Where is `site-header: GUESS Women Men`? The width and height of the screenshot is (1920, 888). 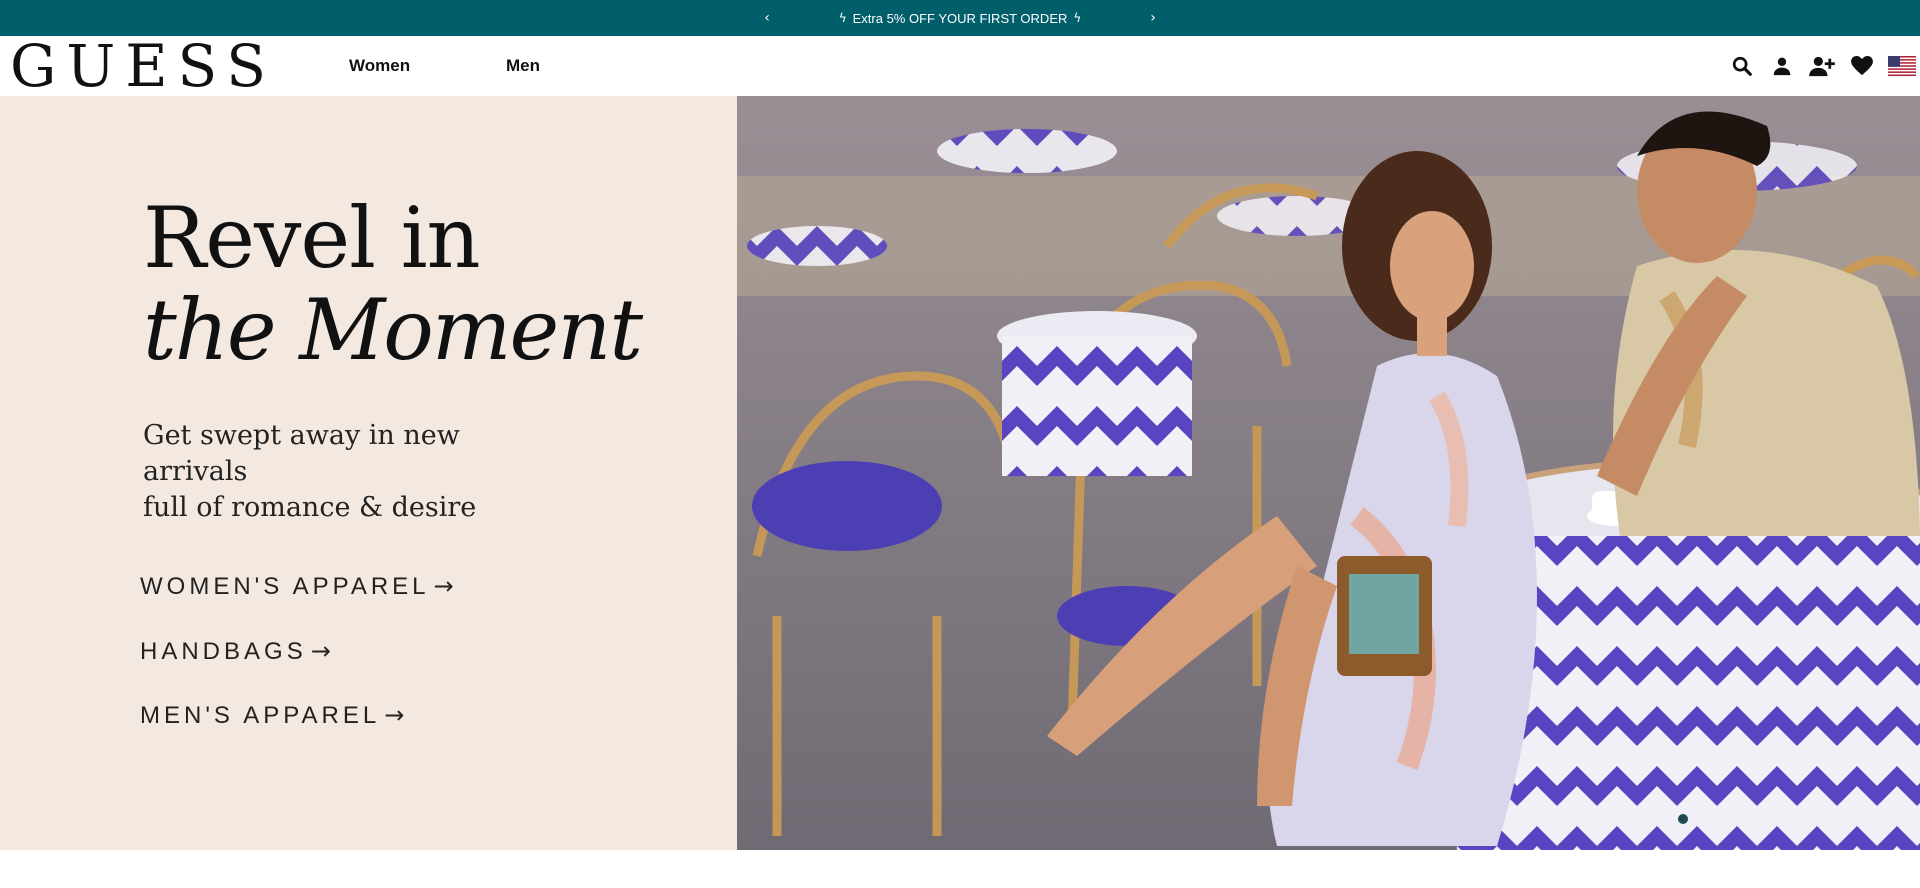
site-header: GUESS Women Men is located at coordinates (960, 66).